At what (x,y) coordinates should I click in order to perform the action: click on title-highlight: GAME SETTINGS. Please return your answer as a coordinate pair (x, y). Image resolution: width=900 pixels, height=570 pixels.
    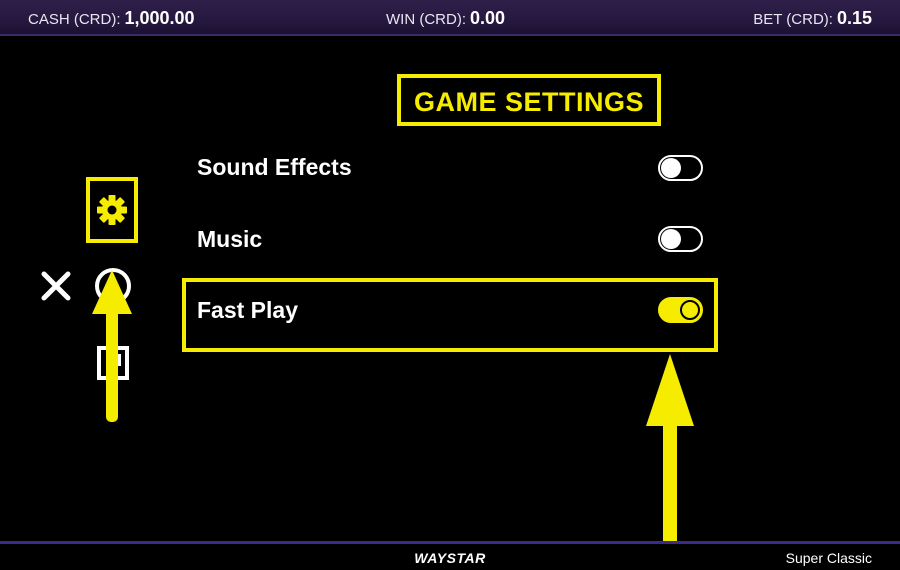
    Looking at the image, I should click on (529, 100).